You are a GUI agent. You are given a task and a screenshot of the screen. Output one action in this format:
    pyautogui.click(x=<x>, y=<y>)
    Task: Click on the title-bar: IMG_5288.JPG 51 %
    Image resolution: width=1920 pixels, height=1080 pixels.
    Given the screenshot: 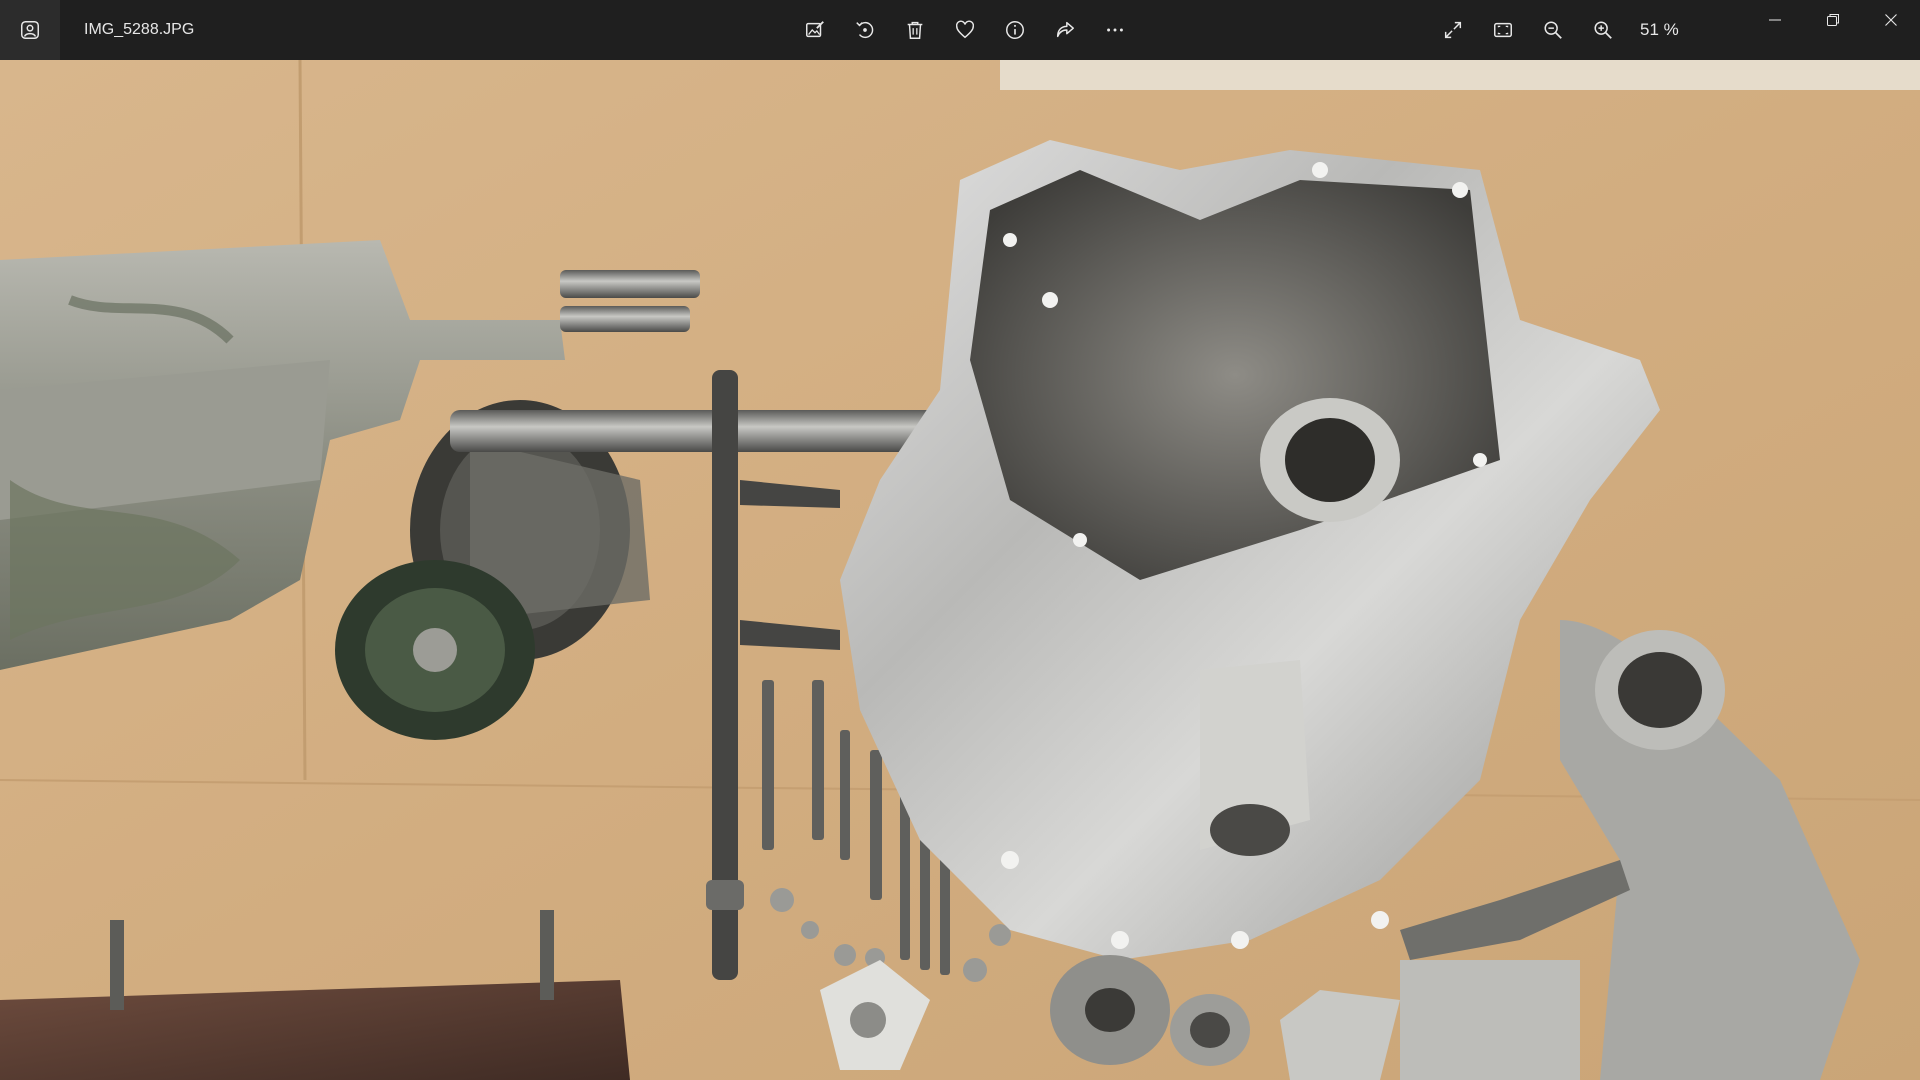 What is the action you would take?
    pyautogui.click(x=960, y=30)
    